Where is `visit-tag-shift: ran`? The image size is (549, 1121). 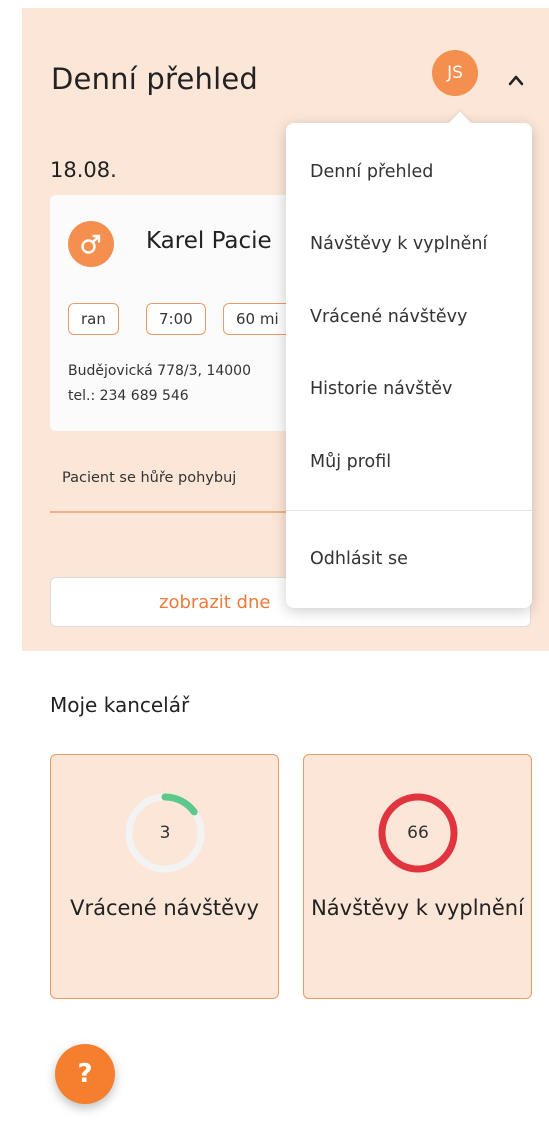
visit-tag-shift: ran is located at coordinates (93, 319).